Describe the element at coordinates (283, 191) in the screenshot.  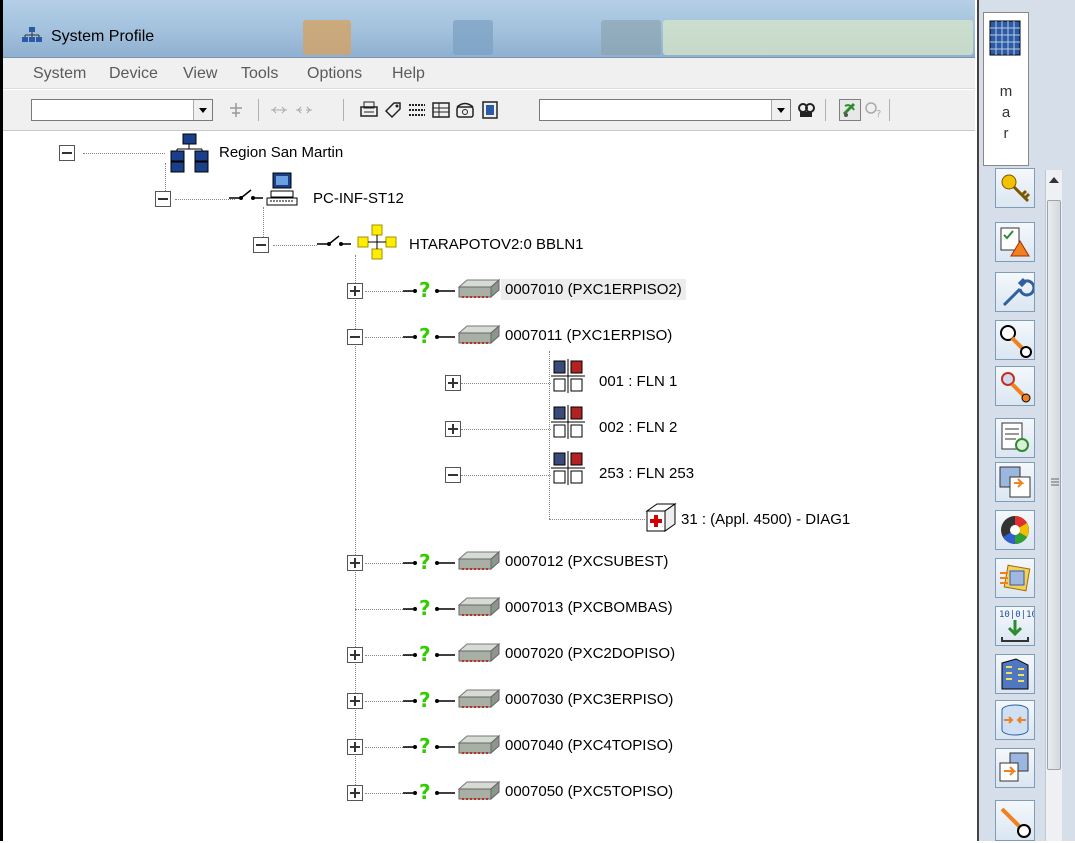
I see `workstation-icon` at that location.